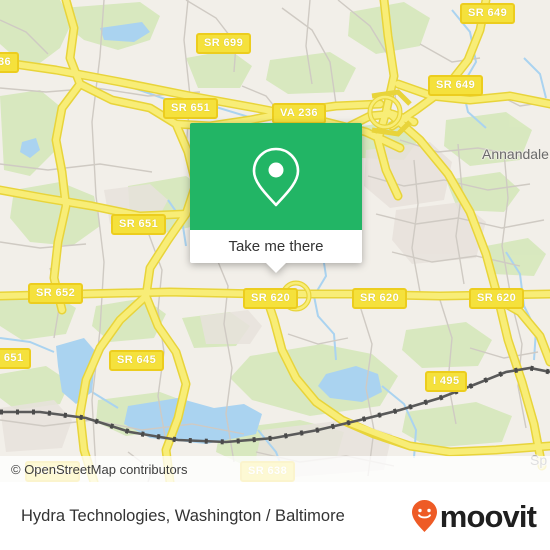  I want to click on place-label-annandale: Annandale, so click(515, 154).